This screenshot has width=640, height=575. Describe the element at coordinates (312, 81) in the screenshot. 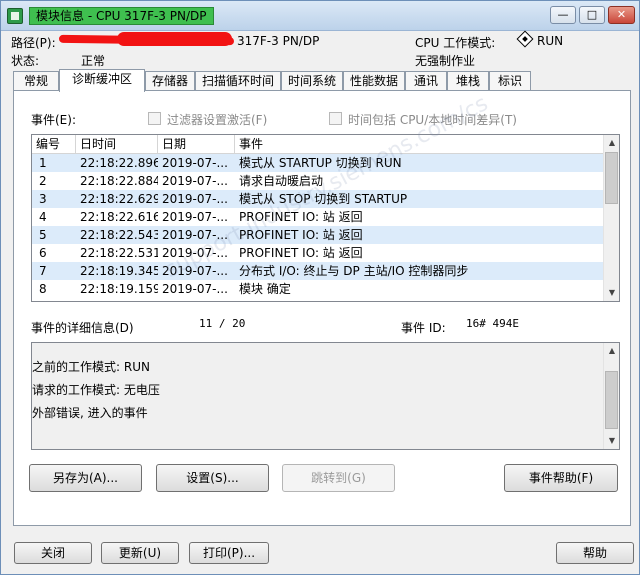

I see `tab-time-system: 时间系统` at that location.